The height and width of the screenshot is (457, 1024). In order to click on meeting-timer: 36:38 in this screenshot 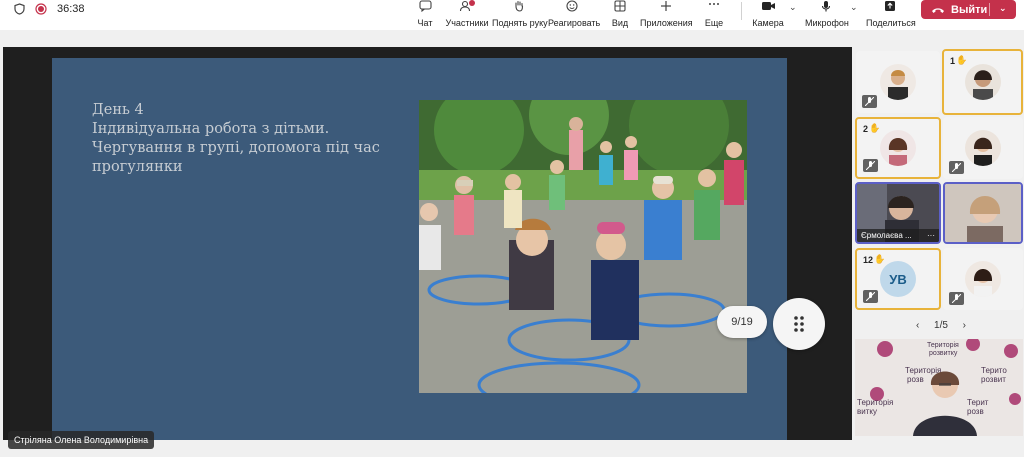, I will do `click(71, 9)`.